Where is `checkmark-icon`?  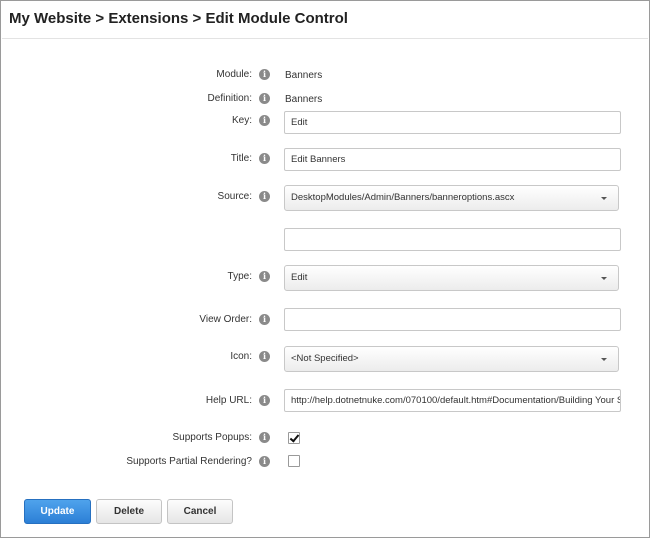
checkmark-icon is located at coordinates (294, 437).